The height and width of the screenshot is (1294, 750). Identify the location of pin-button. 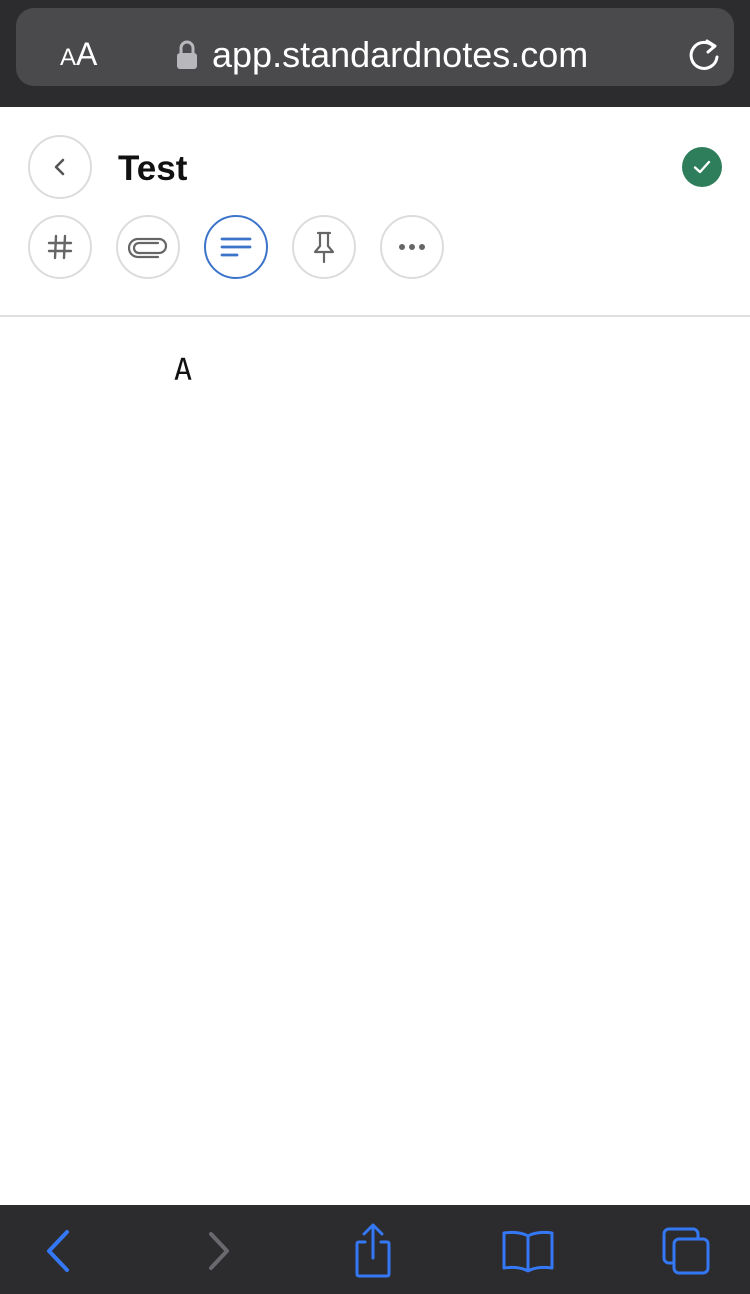
(324, 247).